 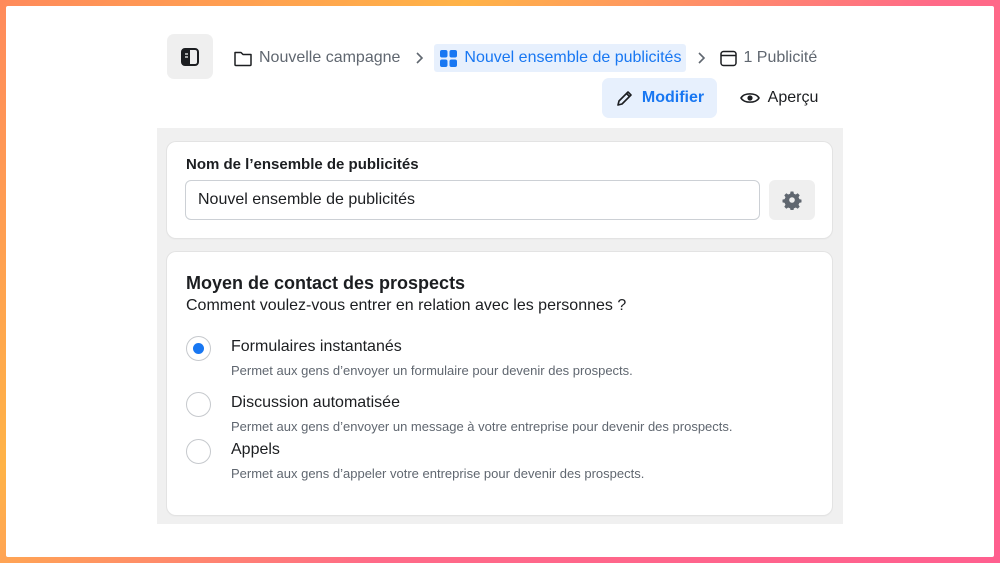 What do you see at coordinates (330, 57) in the screenshot?
I see `breadcrumb-campaign-label: Nouvelle campagne` at bounding box center [330, 57].